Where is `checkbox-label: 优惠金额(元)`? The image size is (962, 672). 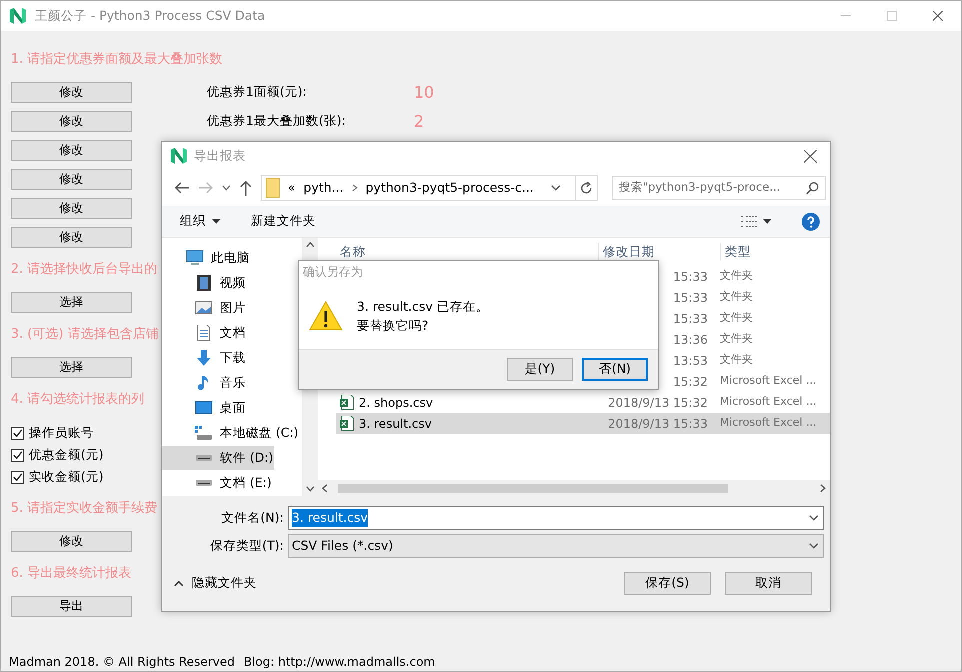 checkbox-label: 优惠金额(元) is located at coordinates (66, 455).